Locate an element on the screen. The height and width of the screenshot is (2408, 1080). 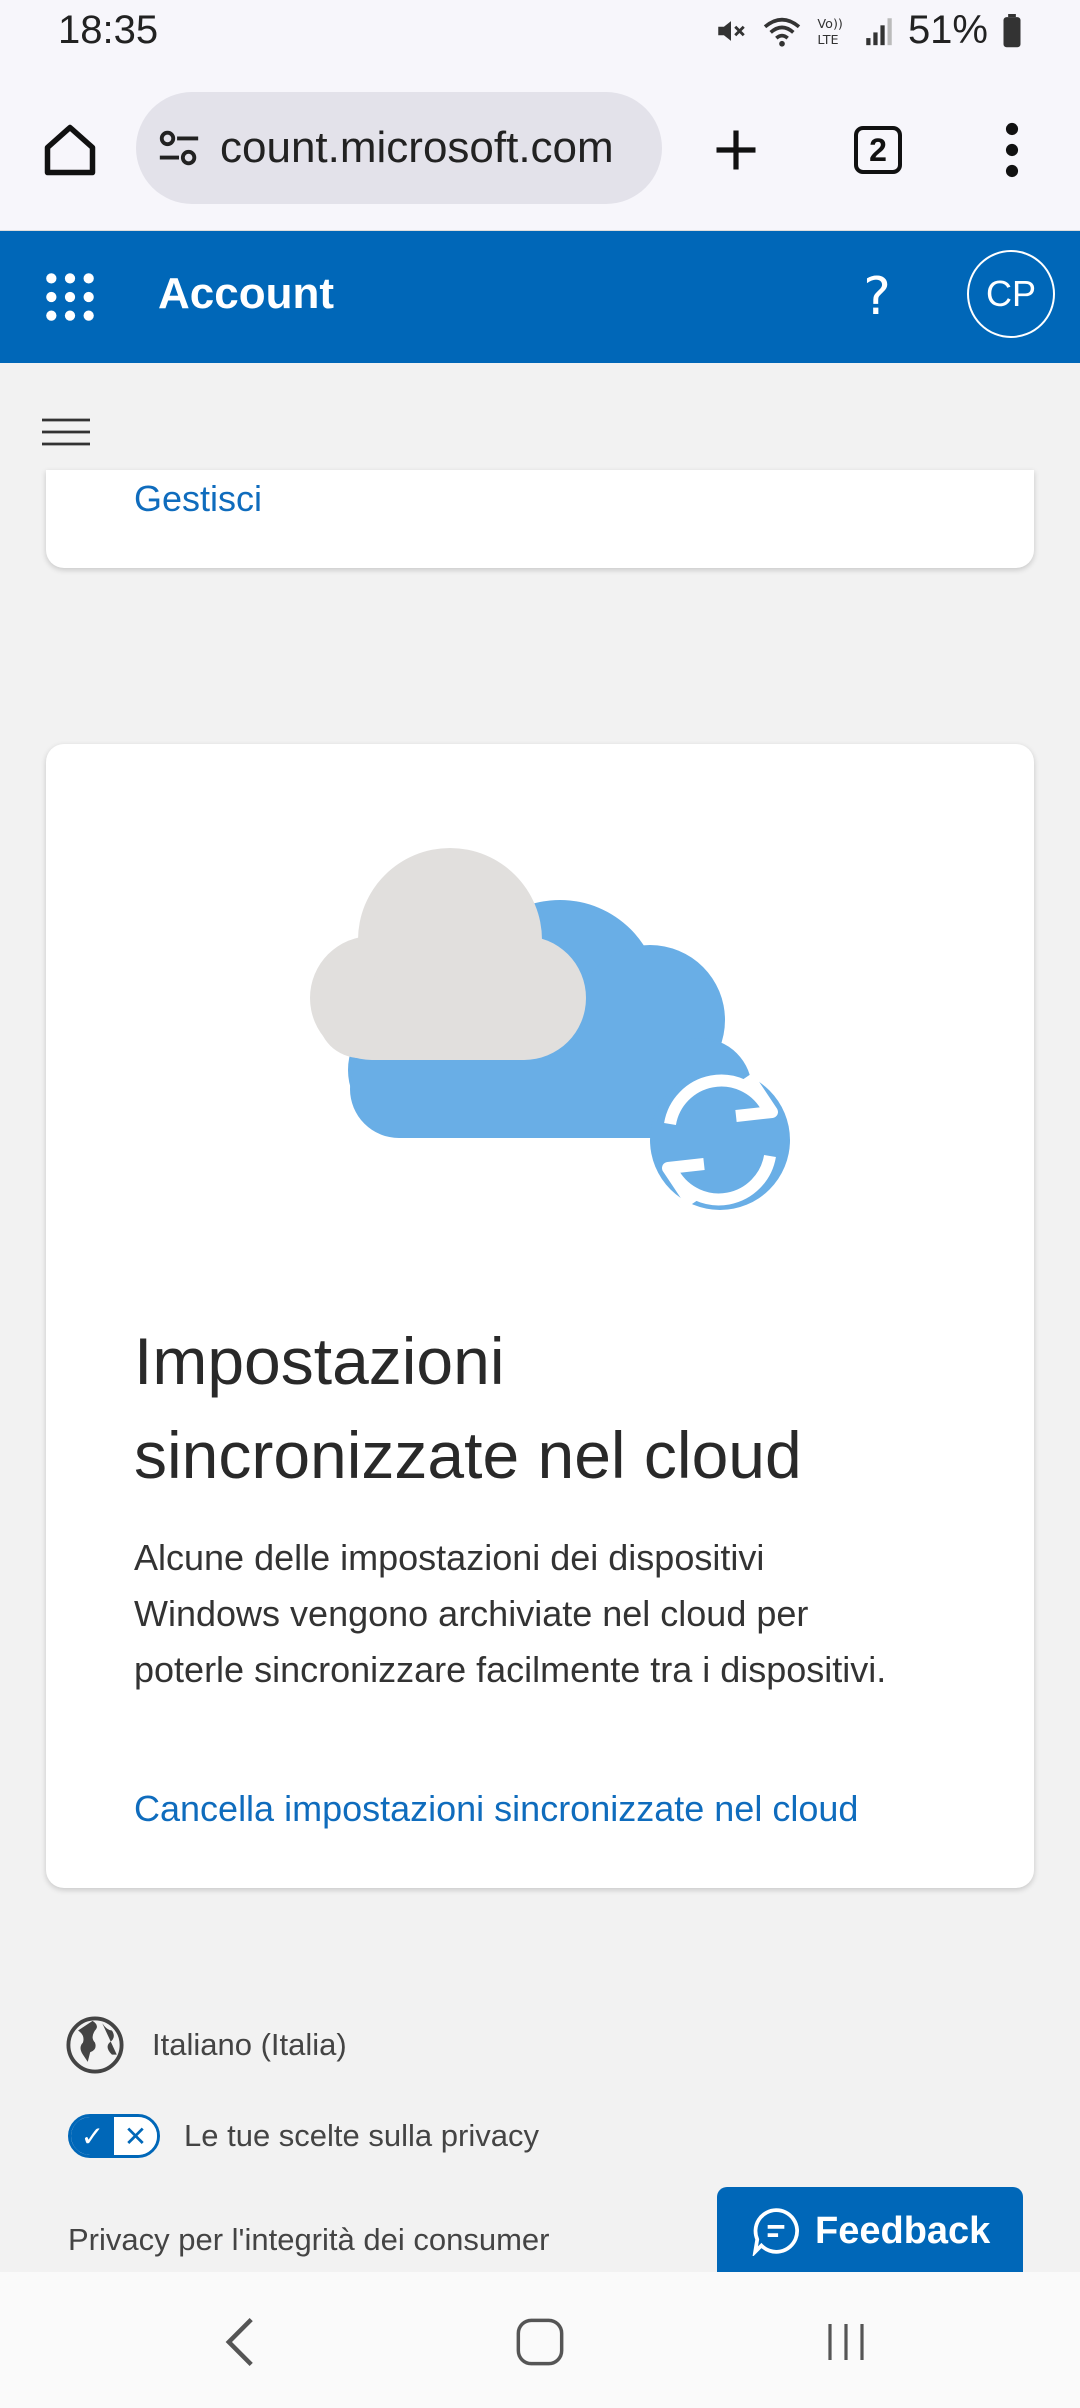
tab-switcher-button: 2 is located at coordinates (878, 150).